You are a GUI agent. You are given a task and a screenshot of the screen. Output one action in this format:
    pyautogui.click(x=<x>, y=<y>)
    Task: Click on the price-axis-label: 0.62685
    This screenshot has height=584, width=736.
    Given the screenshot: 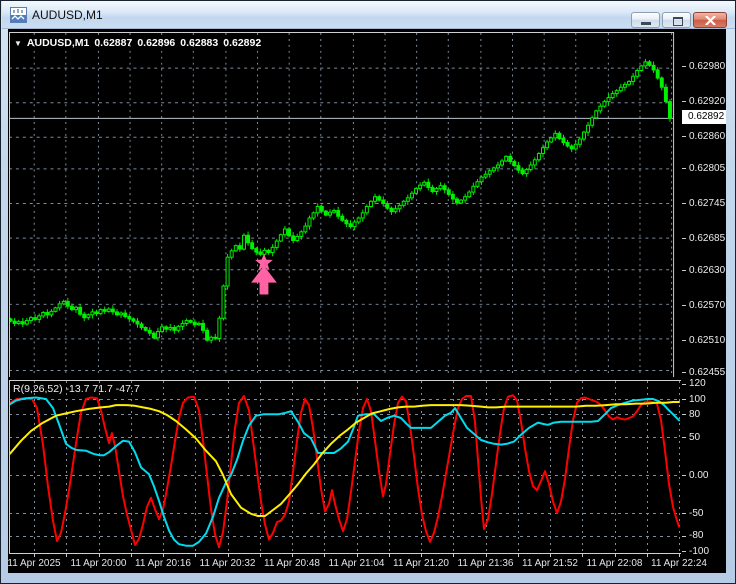 What is the action you would take?
    pyautogui.click(x=707, y=238)
    